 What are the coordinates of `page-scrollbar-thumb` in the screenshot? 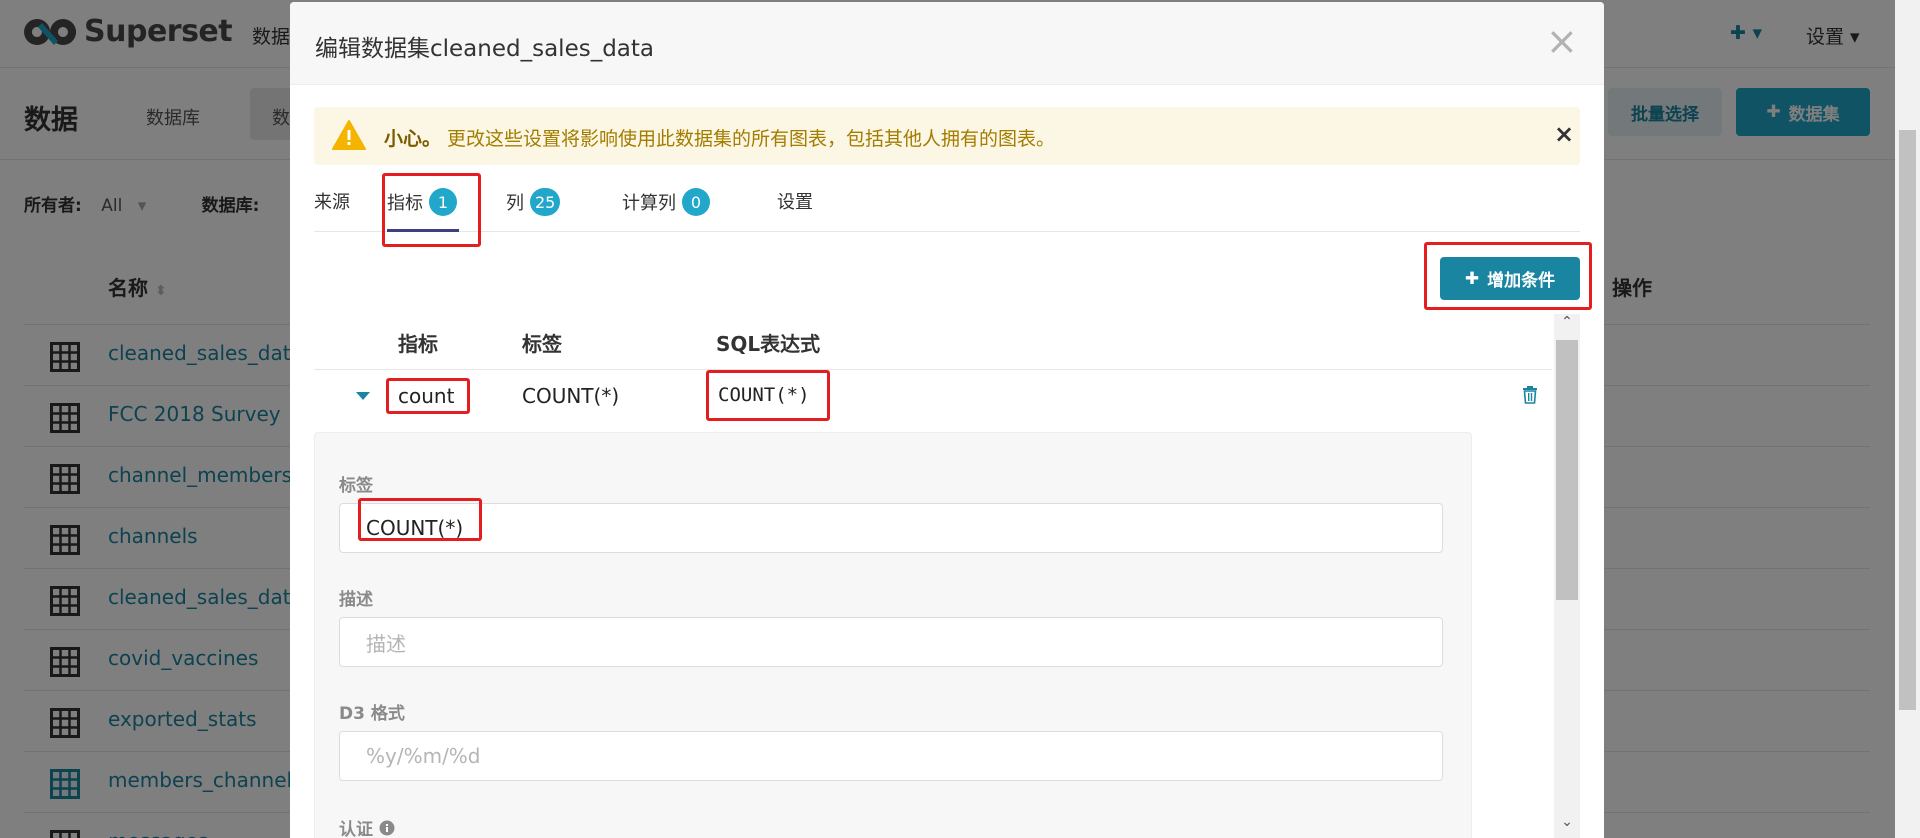 It's located at (1907, 420).